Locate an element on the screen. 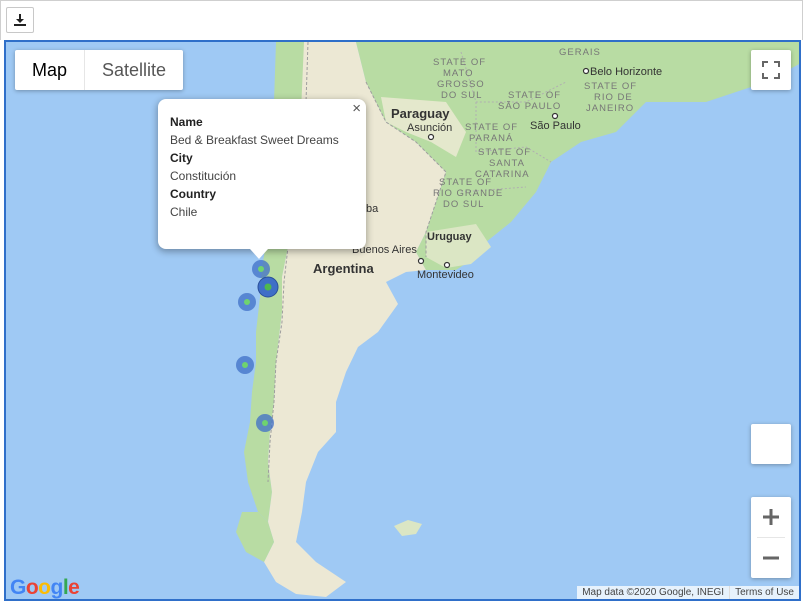 The width and height of the screenshot is (803, 604). svg-text: RIO GRANDE is located at coordinates (468, 193).